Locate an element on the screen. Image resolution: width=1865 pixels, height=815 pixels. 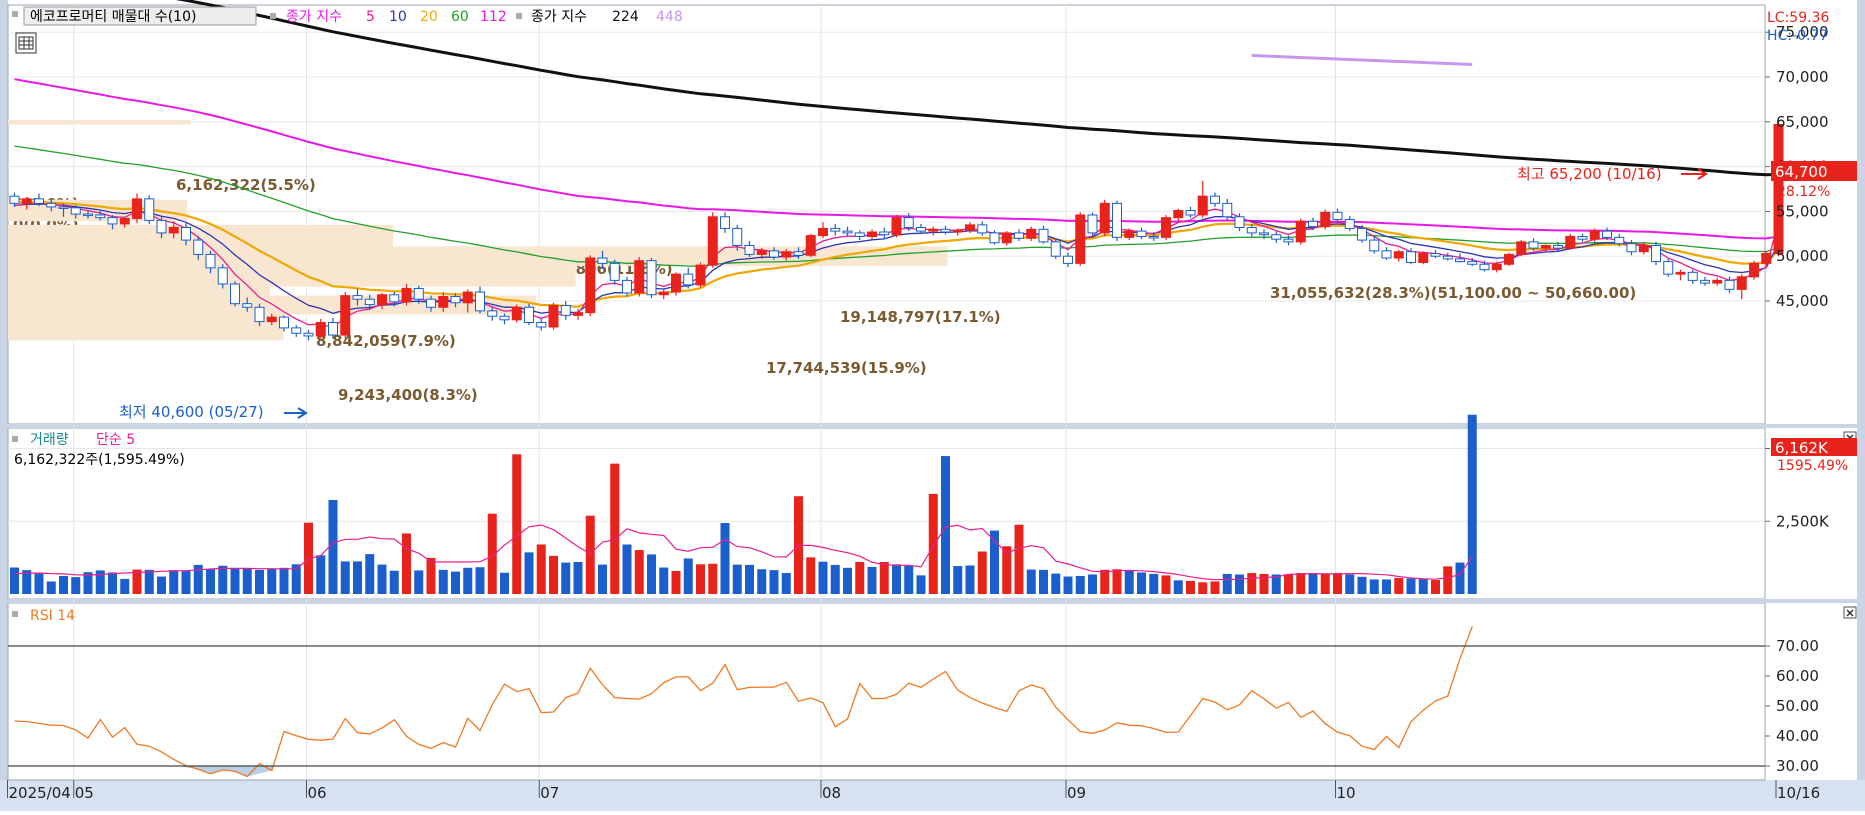
ma-legend-prefix: 종가 지수 is located at coordinates (314, 17).